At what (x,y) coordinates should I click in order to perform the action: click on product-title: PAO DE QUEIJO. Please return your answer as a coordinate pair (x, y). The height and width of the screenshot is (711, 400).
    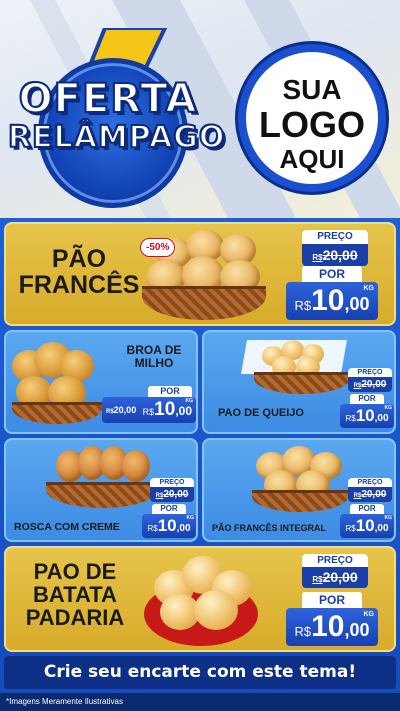
    Looking at the image, I should click on (261, 413).